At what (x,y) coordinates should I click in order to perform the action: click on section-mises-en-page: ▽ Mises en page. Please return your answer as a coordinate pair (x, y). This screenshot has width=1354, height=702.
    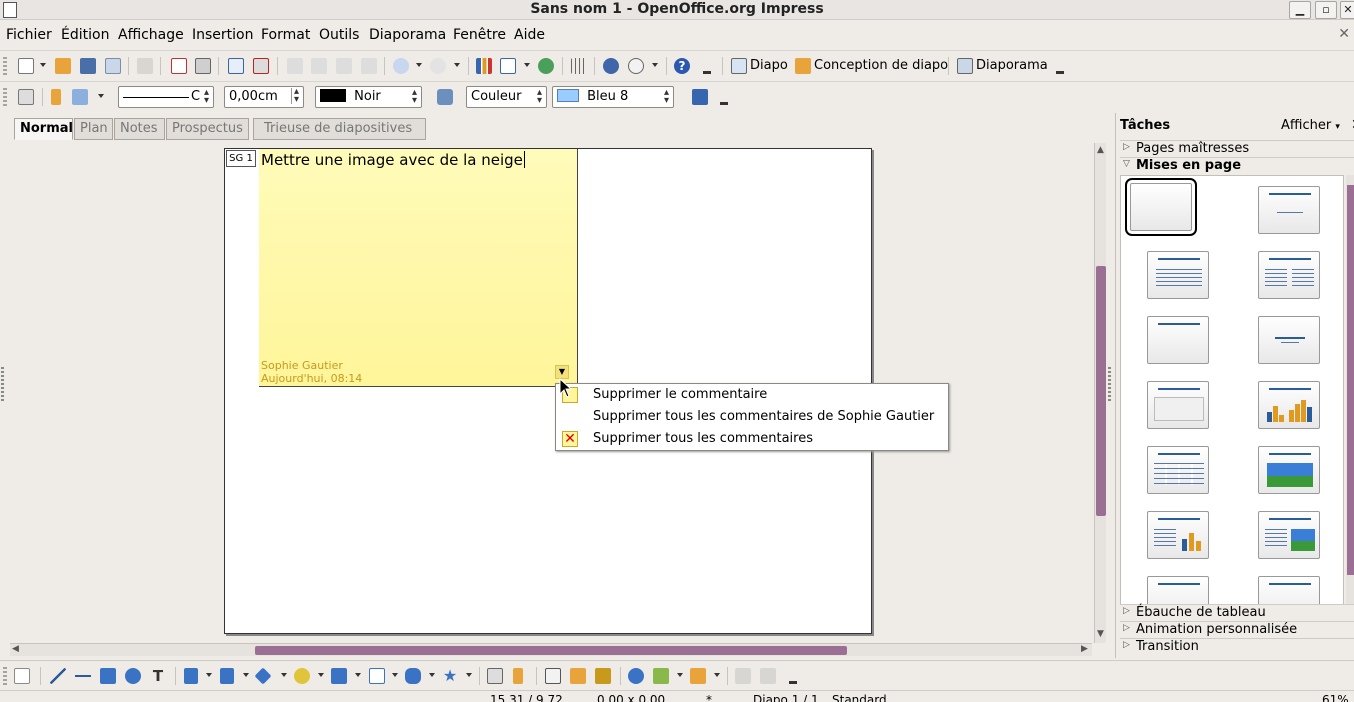
    Looking at the image, I should click on (1237, 165).